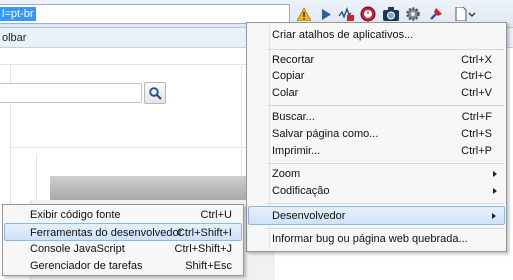 The image size is (513, 280). I want to click on menu-item-label: Copiar, so click(288, 76).